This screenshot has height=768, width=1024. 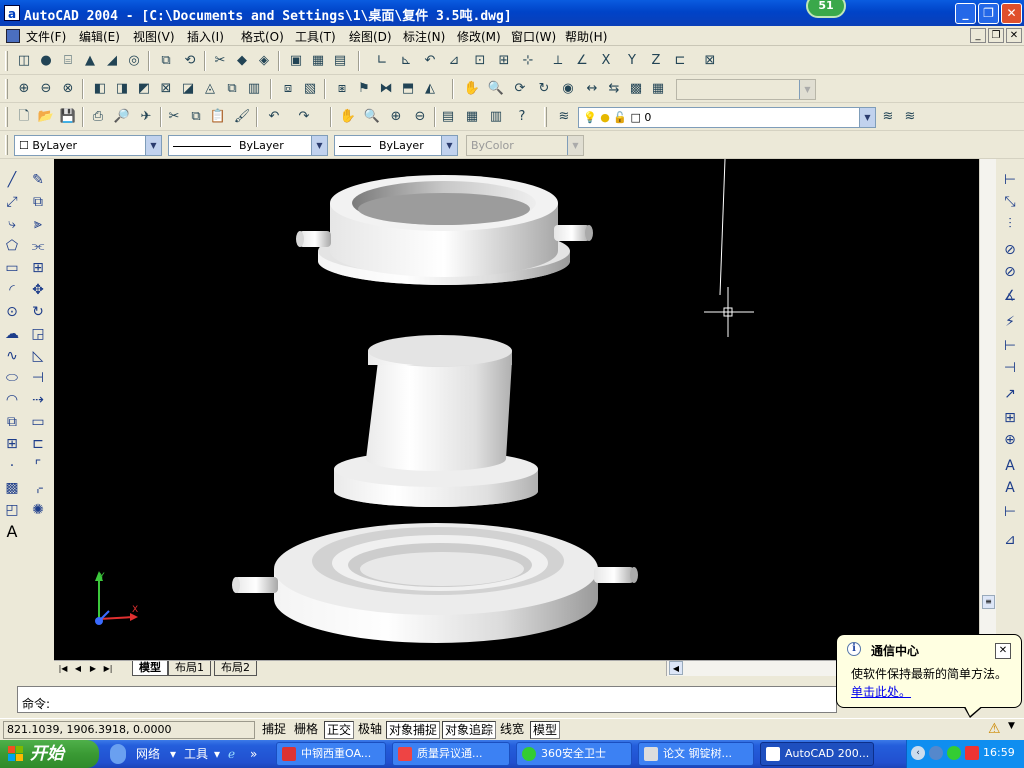 What do you see at coordinates (108, 668) in the screenshot?
I see `last-tab-button: ▶|` at bounding box center [108, 668].